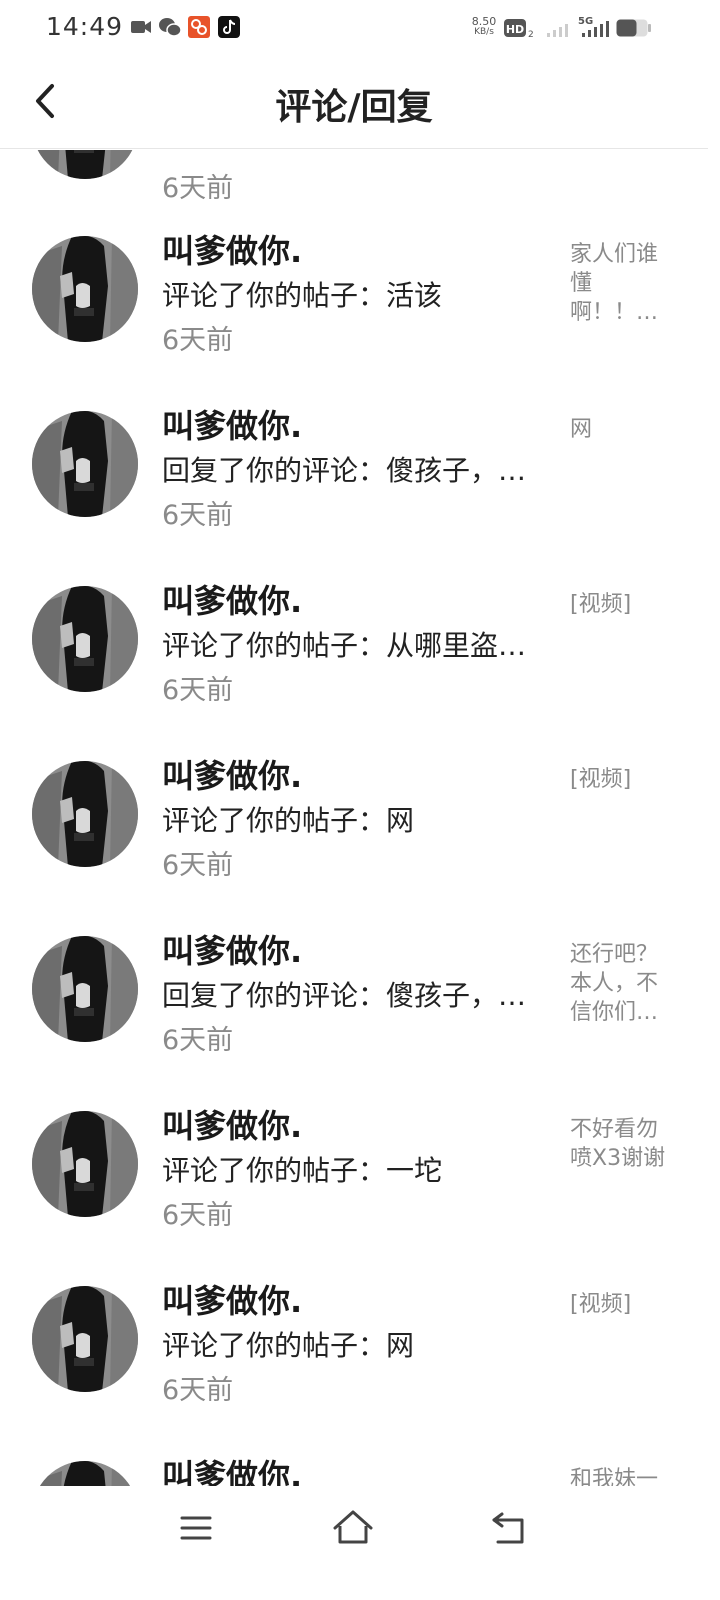 The height and width of the screenshot is (1600, 720). I want to click on home-icon, so click(353, 1528).